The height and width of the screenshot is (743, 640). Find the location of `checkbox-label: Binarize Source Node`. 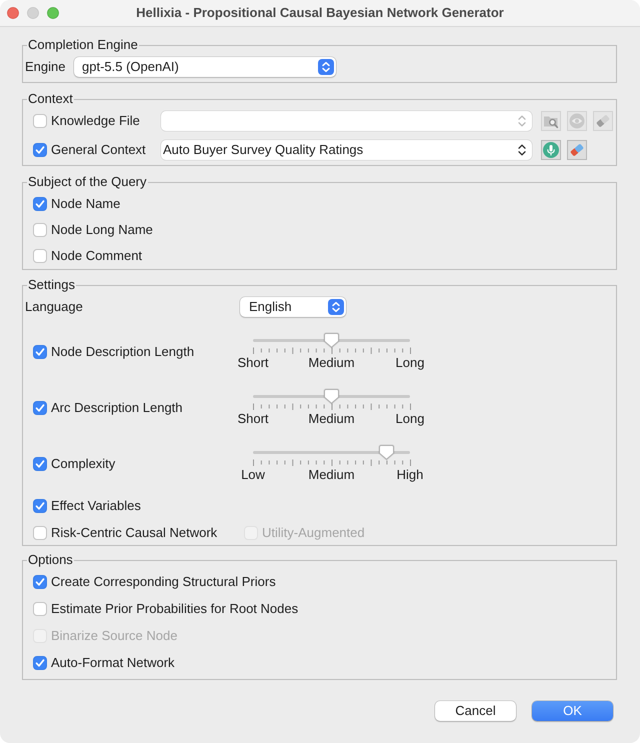

checkbox-label: Binarize Source Node is located at coordinates (114, 636).